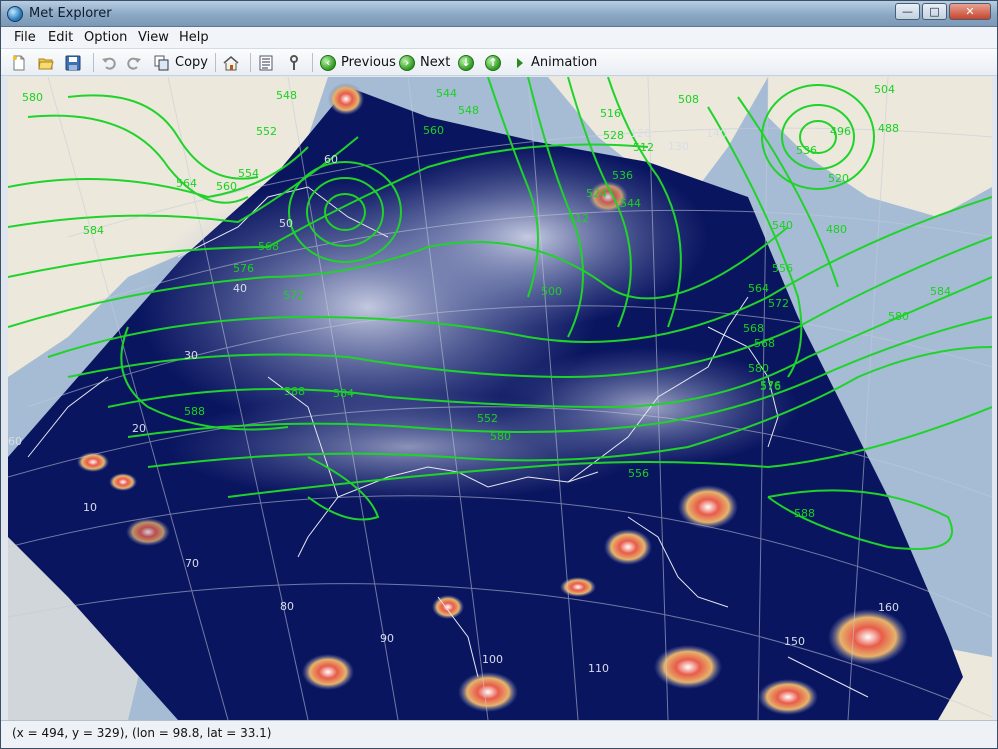  I want to click on next-button: › Next, so click(424, 62).